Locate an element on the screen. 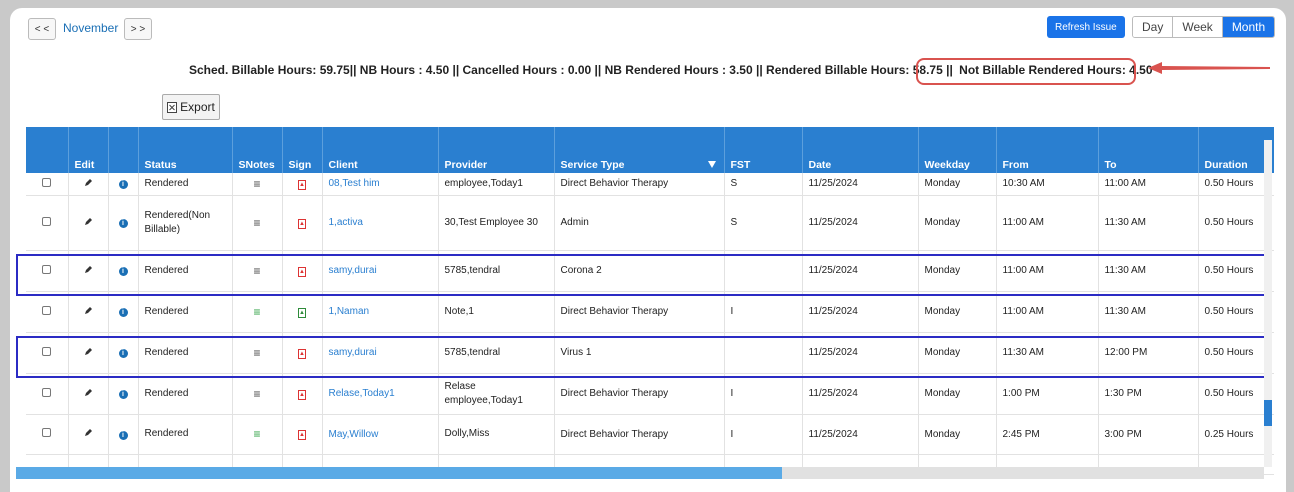  col-sign: Sign is located at coordinates (302, 150).